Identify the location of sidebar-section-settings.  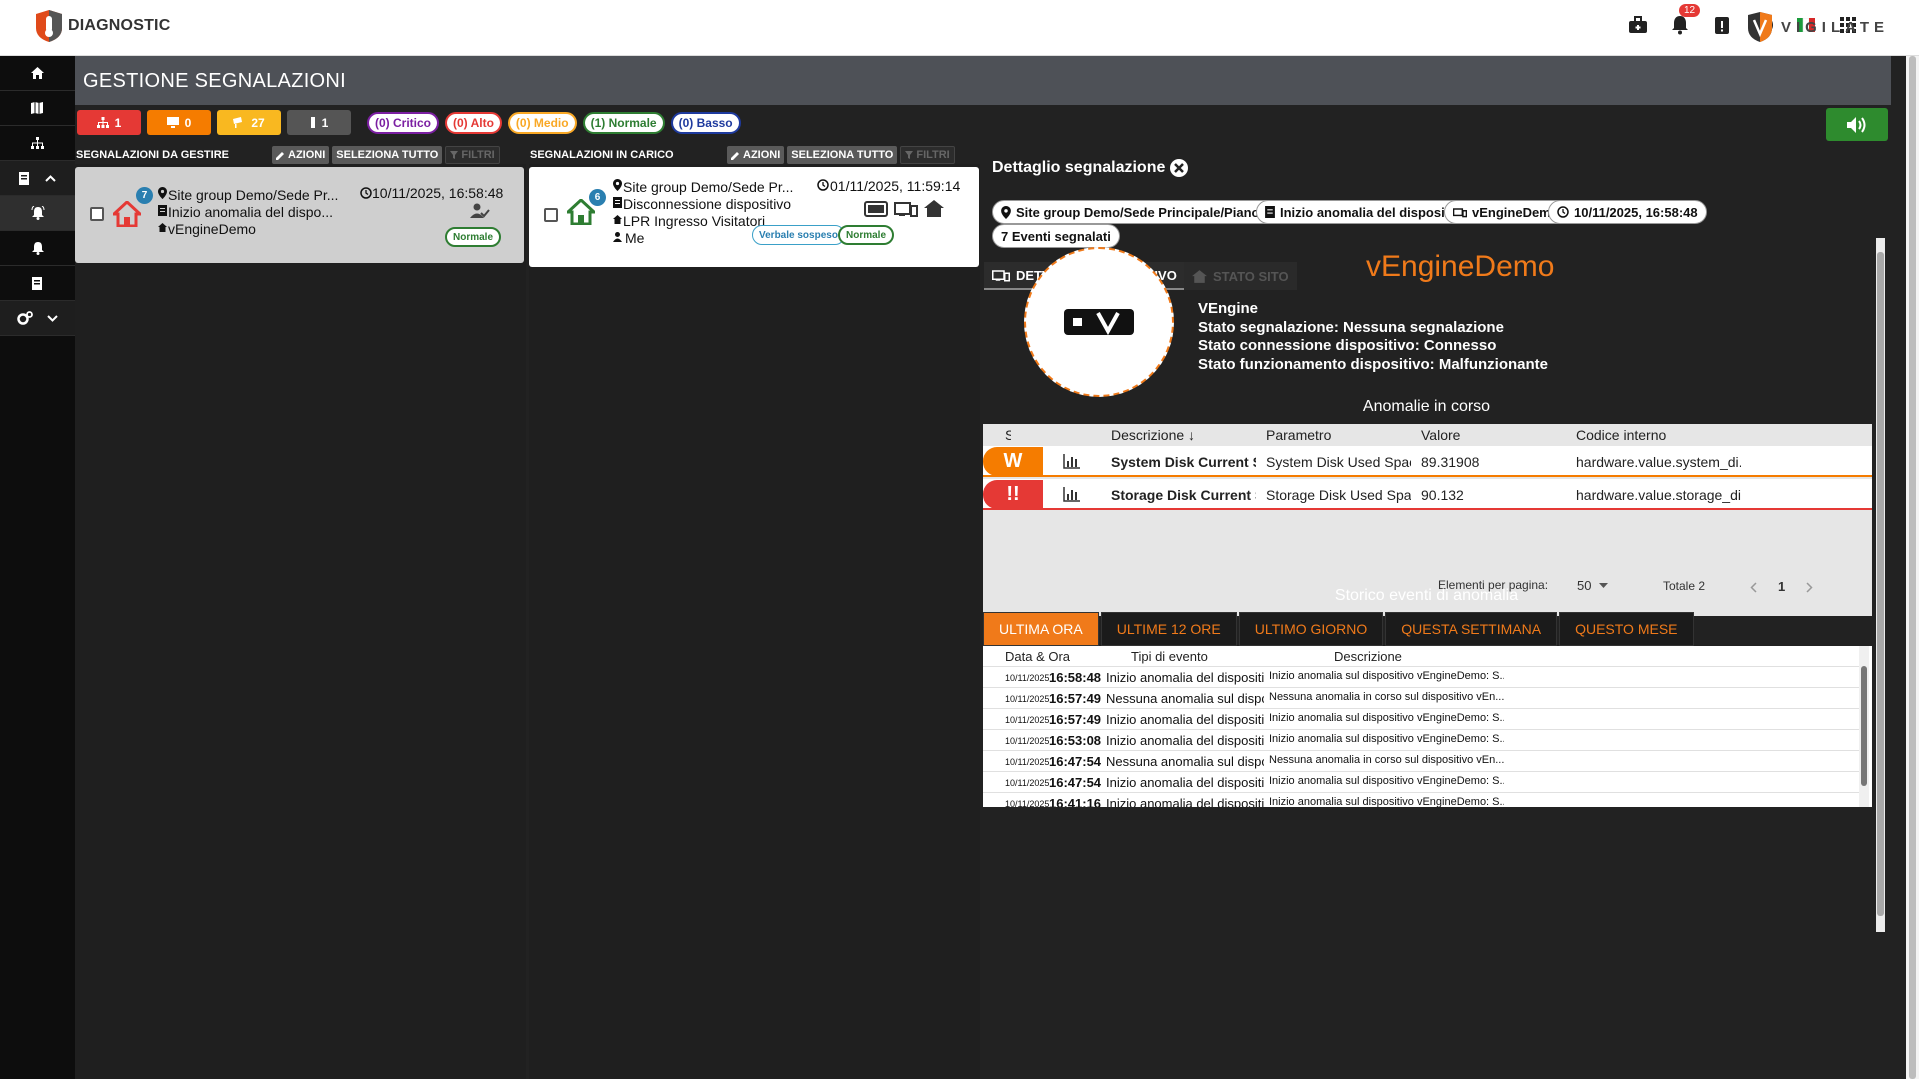
(37, 318).